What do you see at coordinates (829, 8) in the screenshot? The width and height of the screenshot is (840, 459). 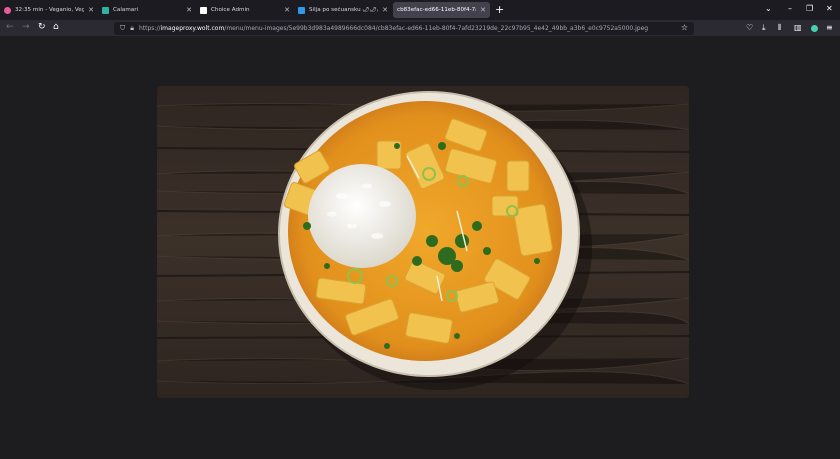 I see `close-window-icon: ✕` at bounding box center [829, 8].